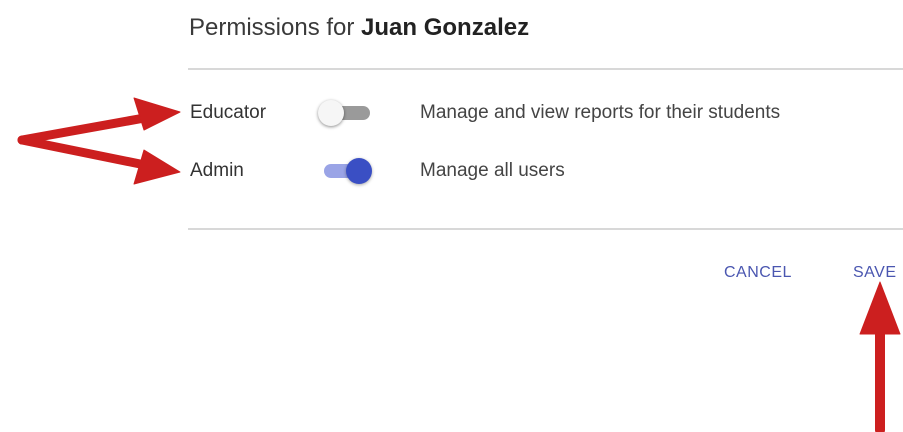  What do you see at coordinates (445, 27) in the screenshot?
I see `user-name: Juan Gonzalez` at bounding box center [445, 27].